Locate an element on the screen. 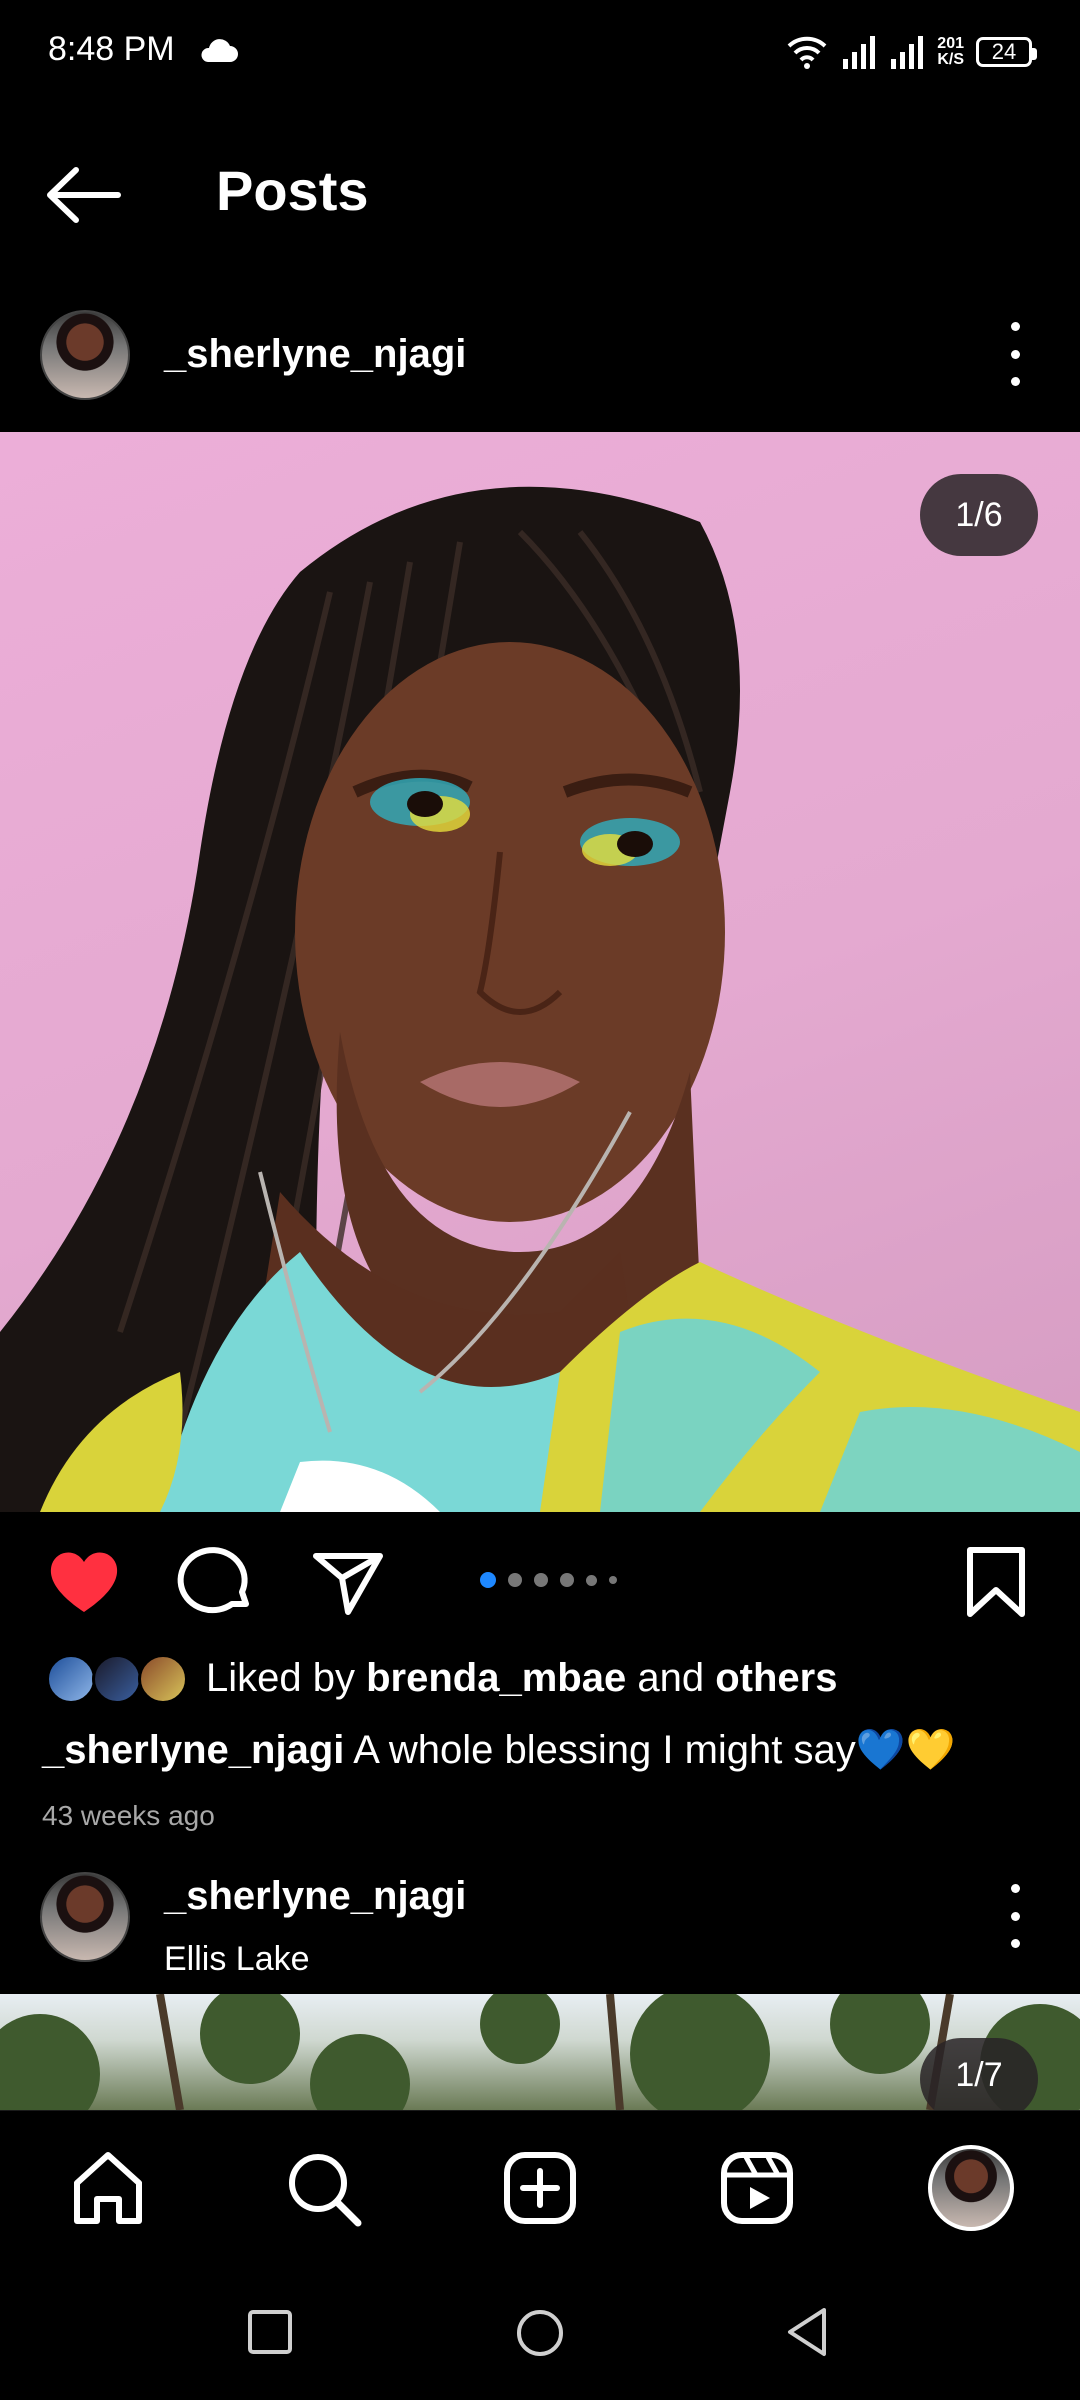 The width and height of the screenshot is (1080, 2400). post-actions is located at coordinates (540, 1577).